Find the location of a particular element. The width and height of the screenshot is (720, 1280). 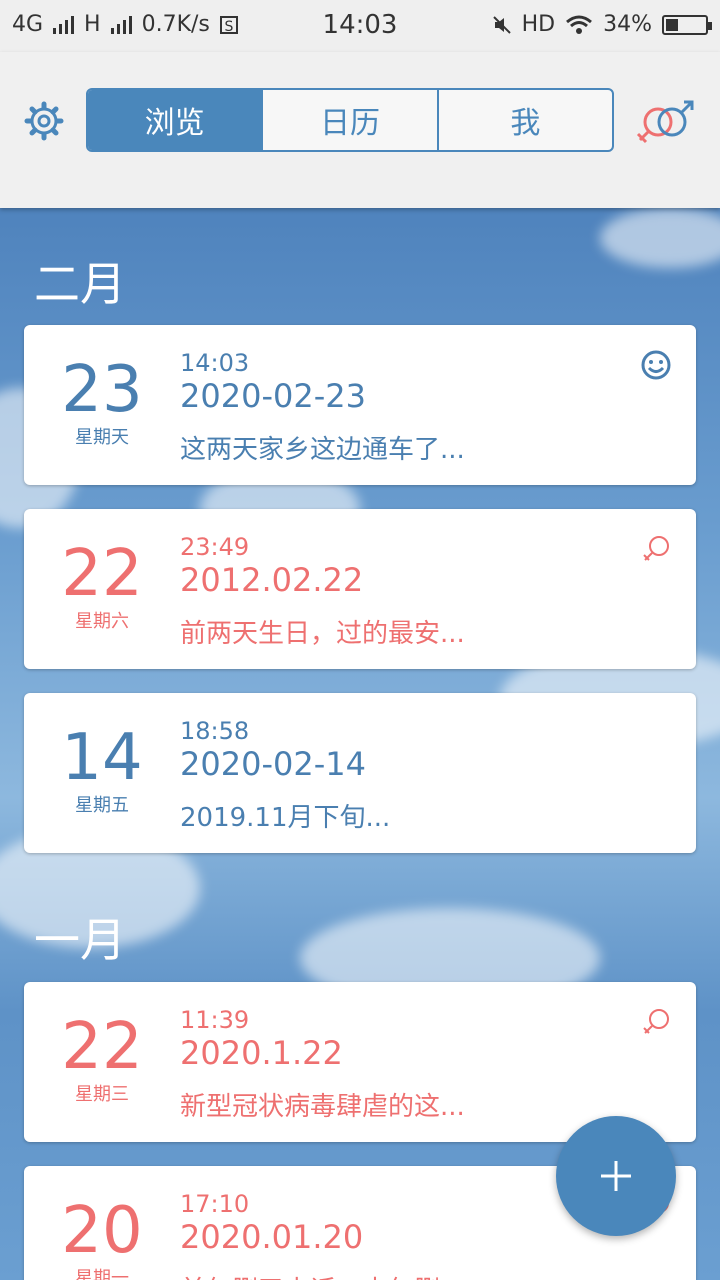

gear-icon is located at coordinates (44, 121).